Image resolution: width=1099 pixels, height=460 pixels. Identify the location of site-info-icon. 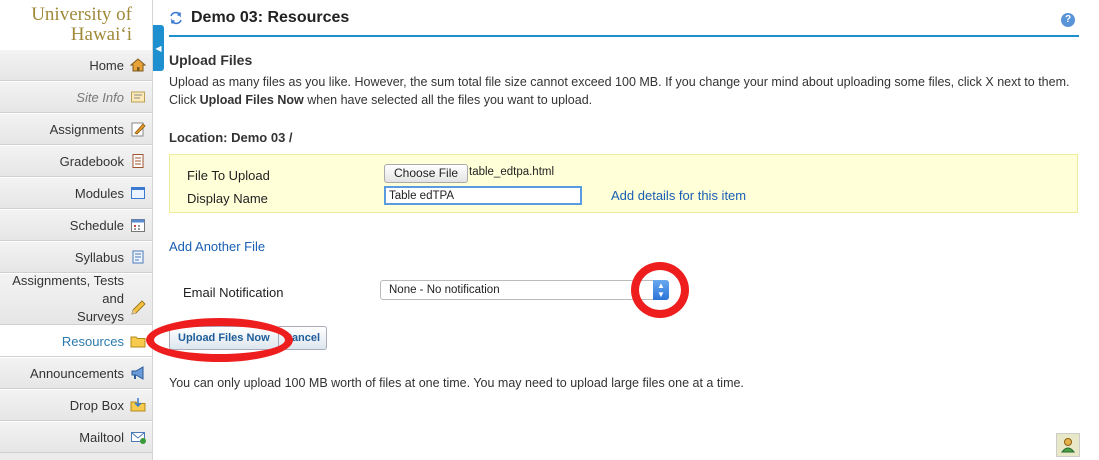
(138, 97).